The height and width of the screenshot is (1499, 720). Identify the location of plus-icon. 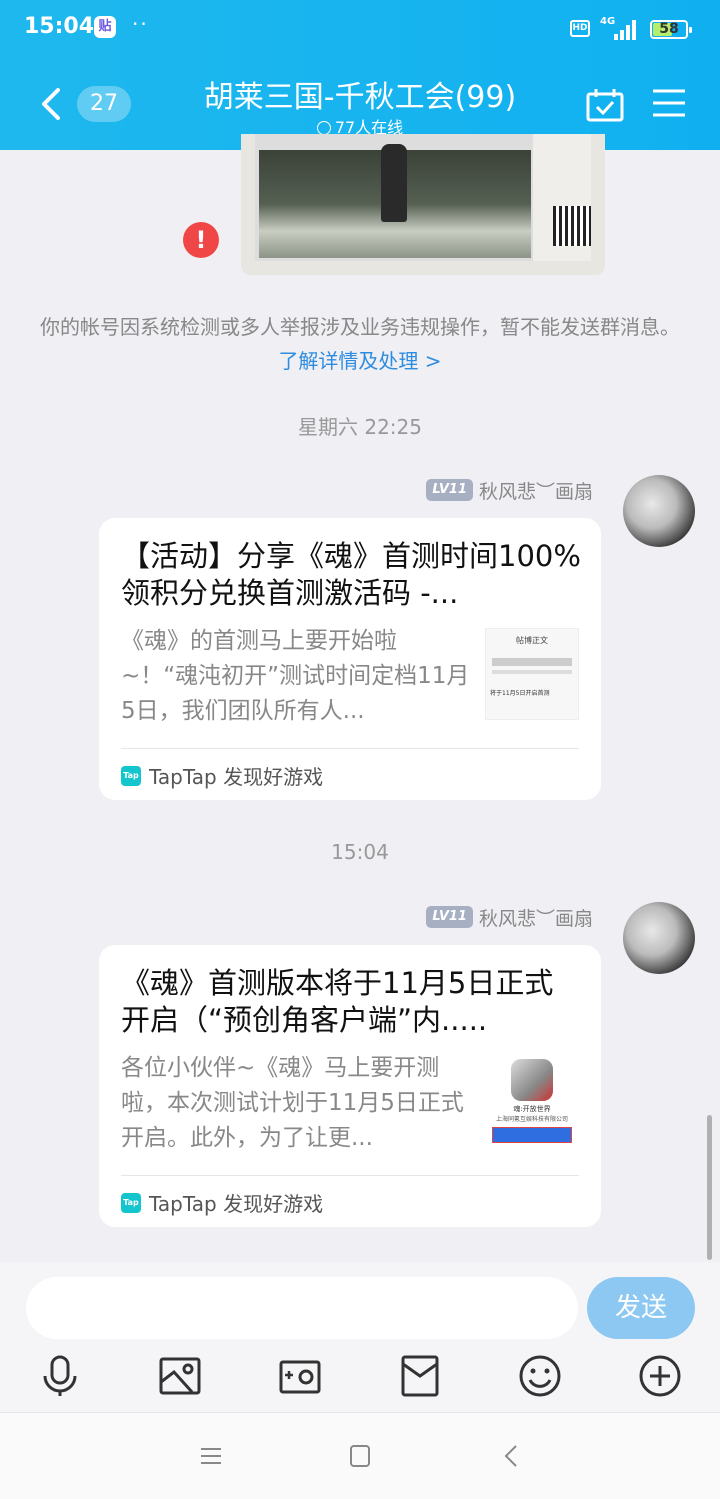
(660, 1376).